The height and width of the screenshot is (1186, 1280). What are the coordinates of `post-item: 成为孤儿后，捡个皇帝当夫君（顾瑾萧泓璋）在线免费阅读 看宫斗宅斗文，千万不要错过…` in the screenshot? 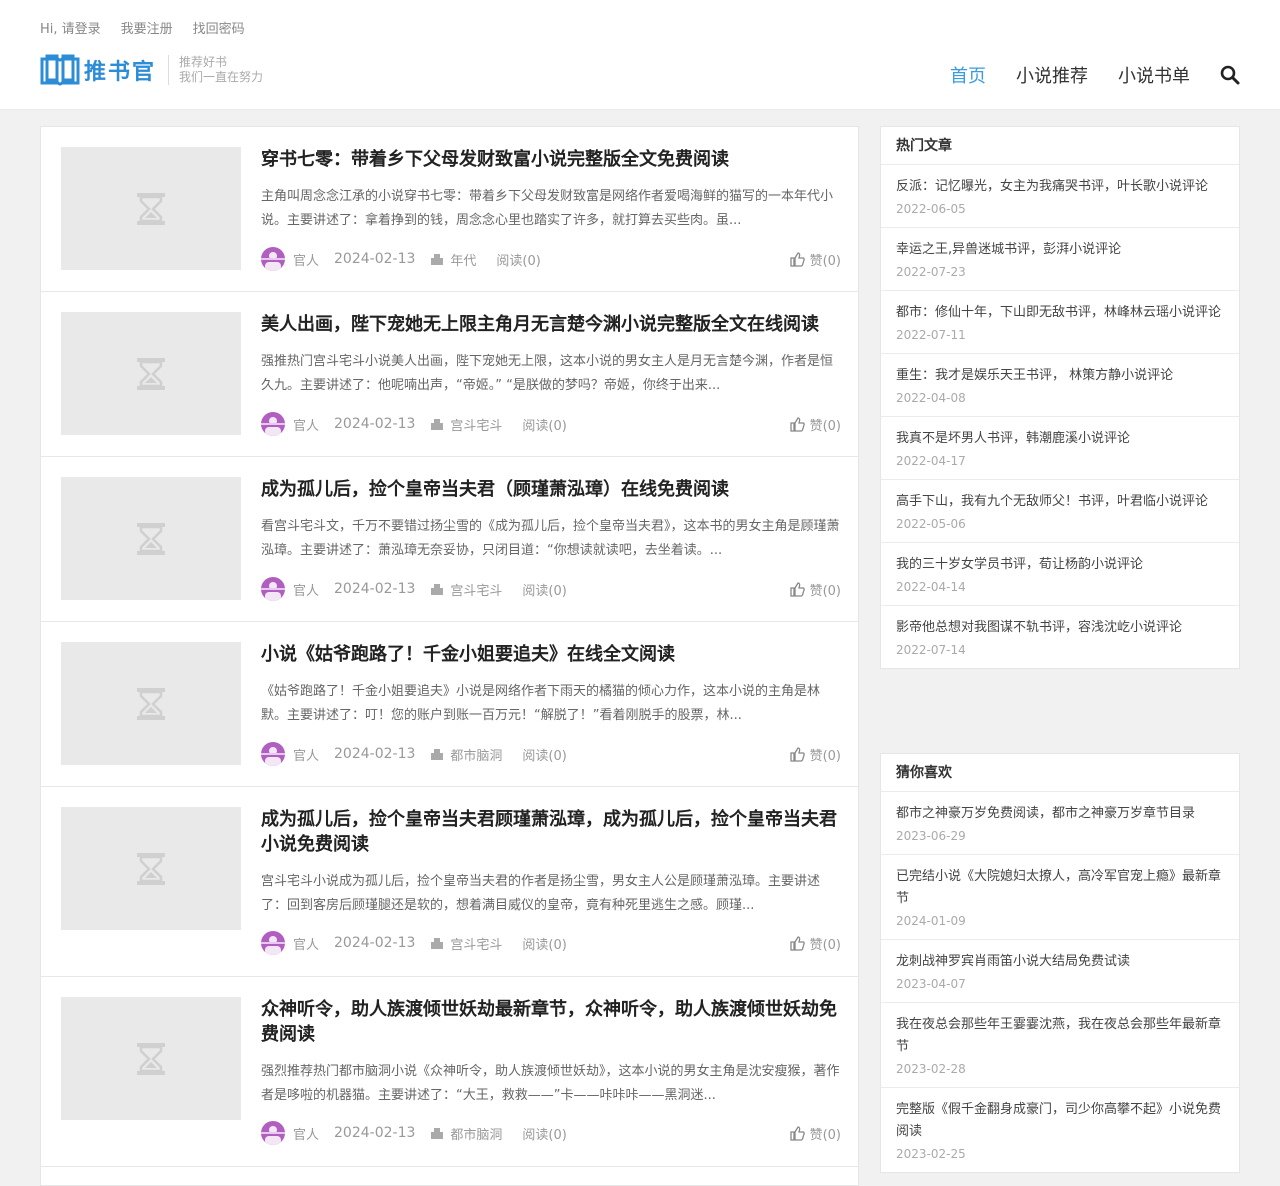 It's located at (449, 539).